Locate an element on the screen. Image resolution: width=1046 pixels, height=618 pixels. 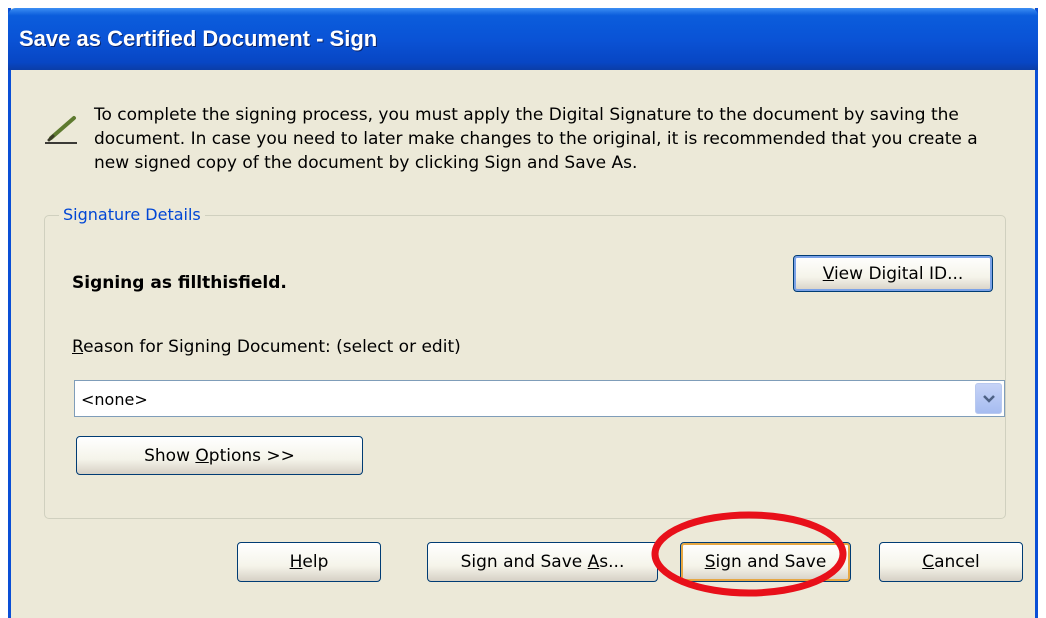
mnemonic: V is located at coordinates (828, 273).